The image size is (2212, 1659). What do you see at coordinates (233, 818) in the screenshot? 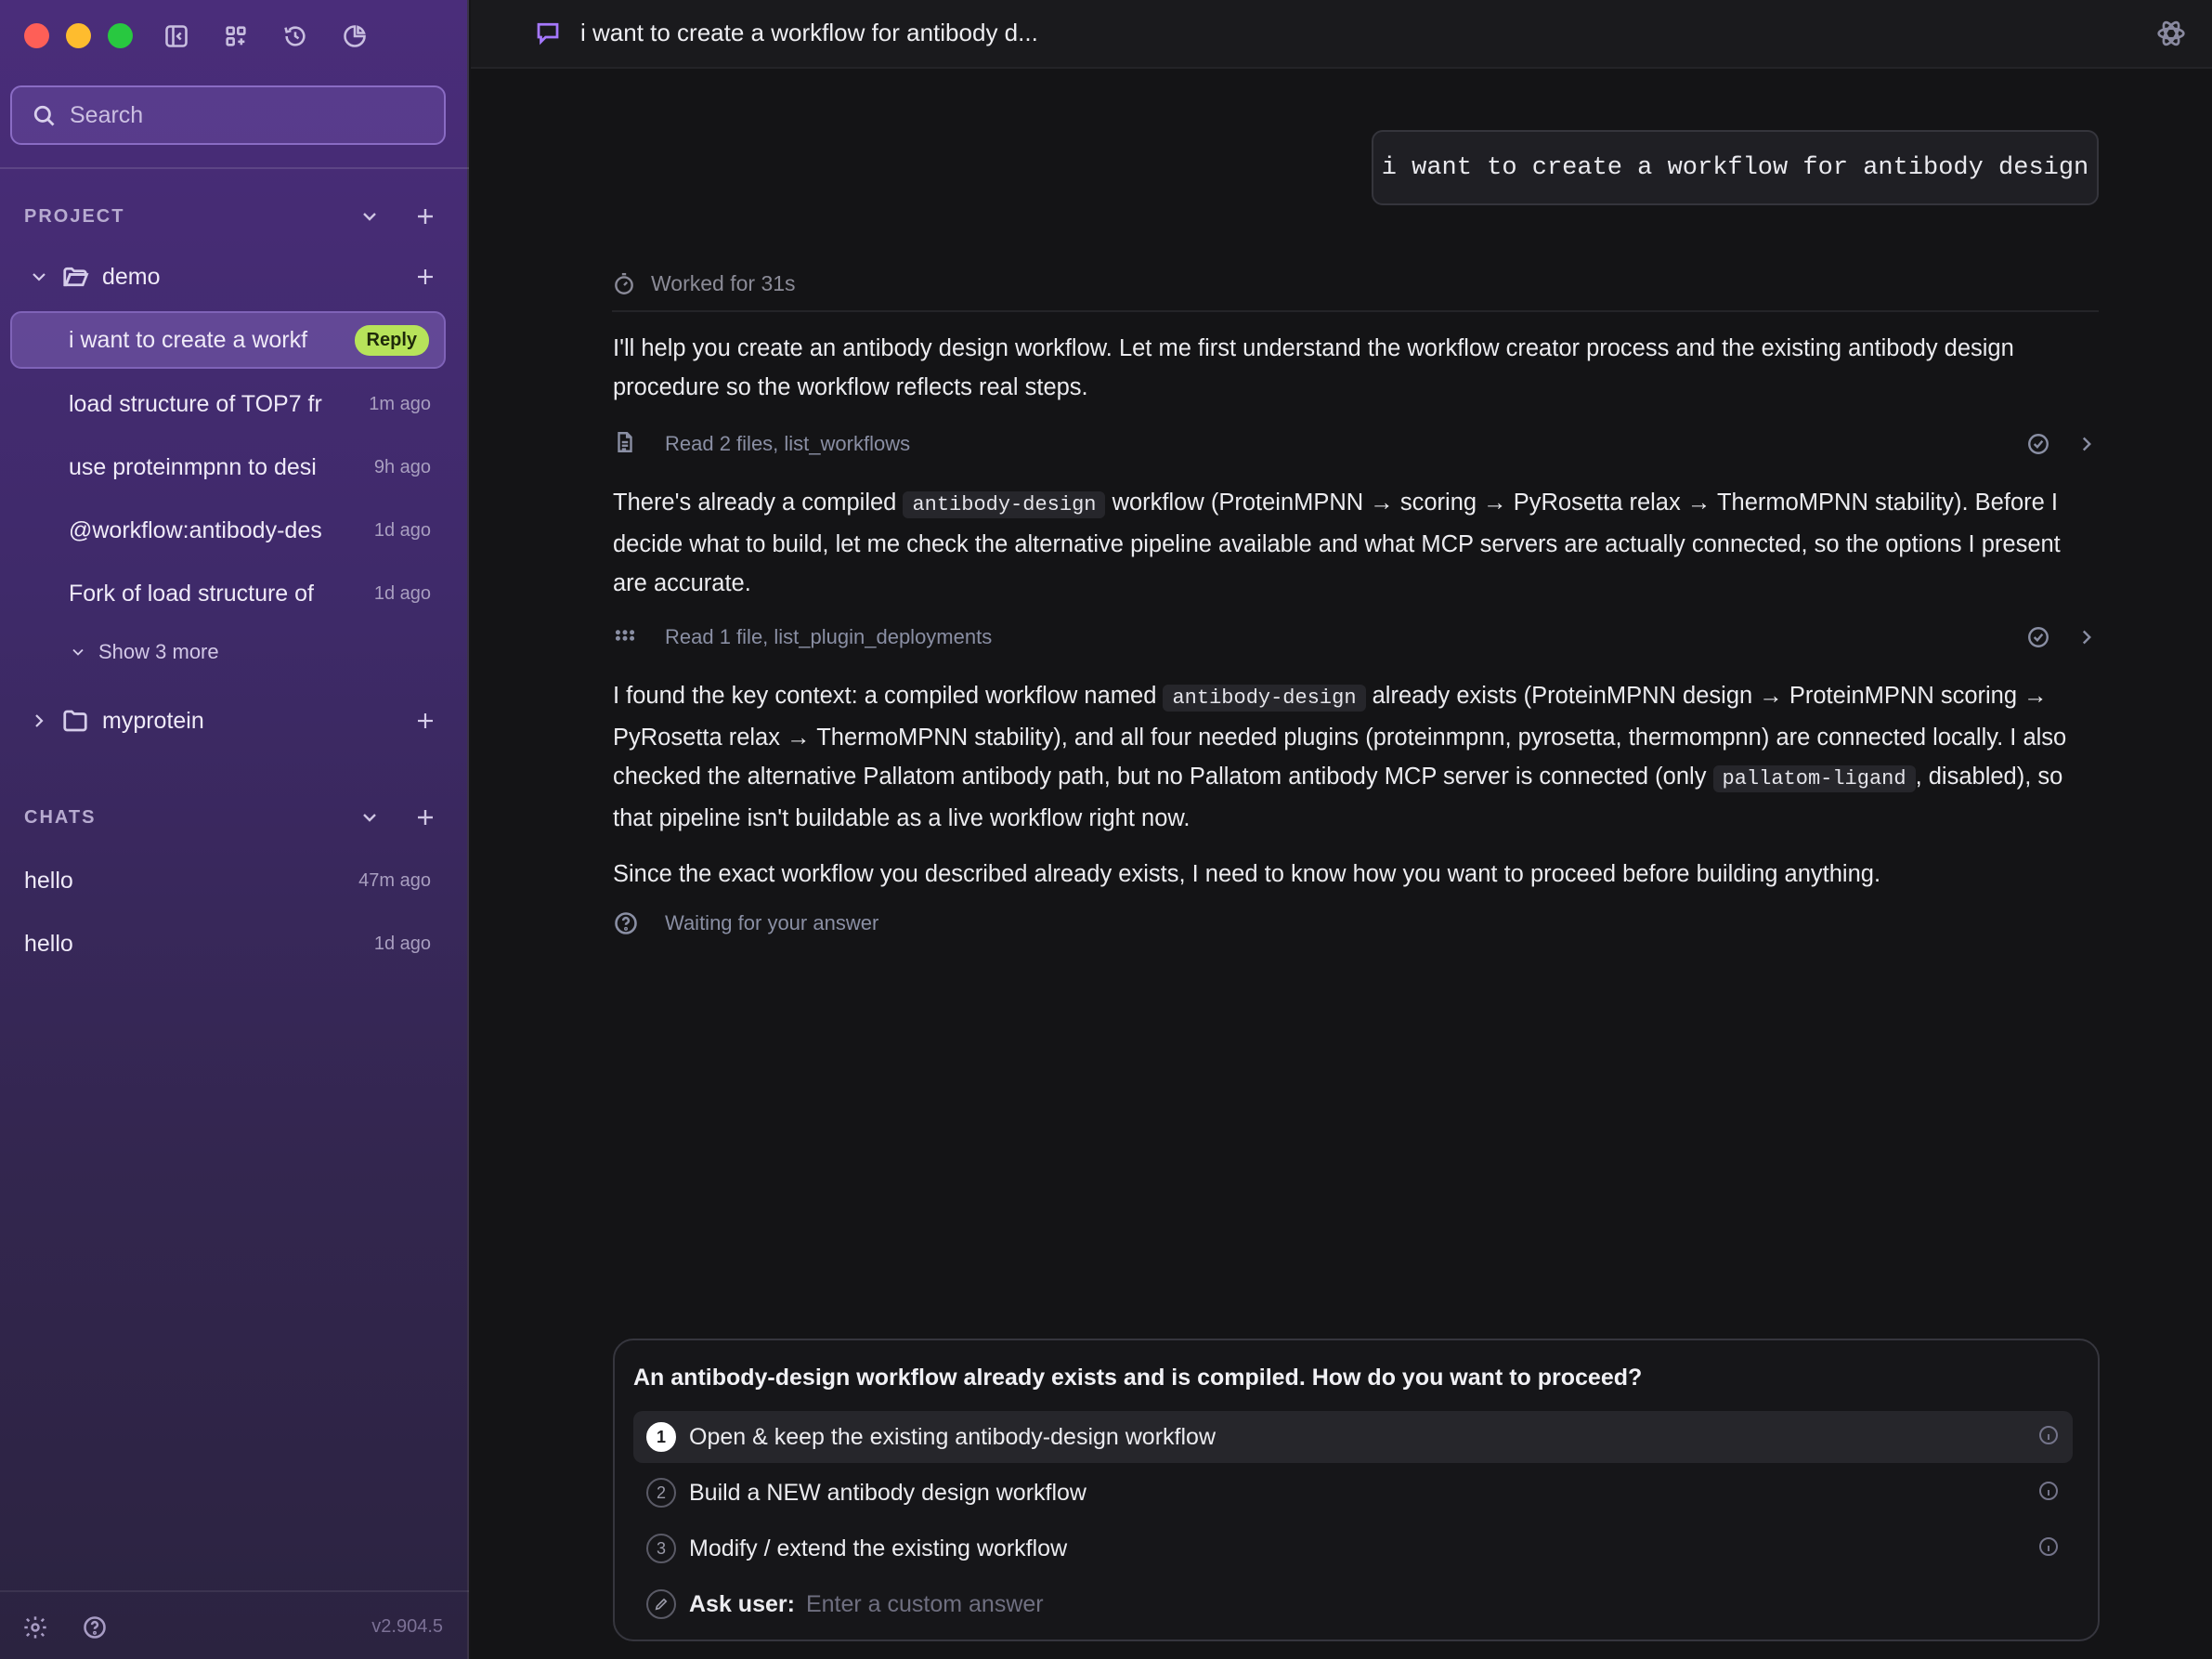
I see `chats-section-header: CHATS` at bounding box center [233, 818].